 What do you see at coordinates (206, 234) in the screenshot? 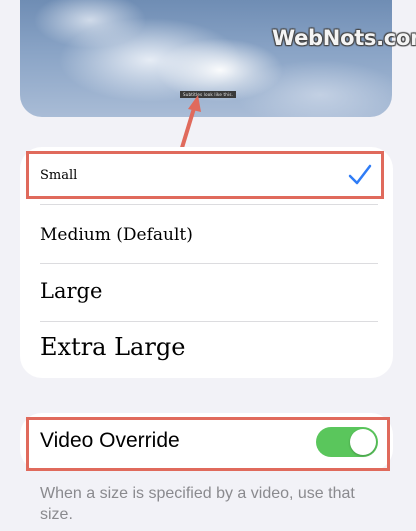
I see `size-option-medium: Medium (Default)` at bounding box center [206, 234].